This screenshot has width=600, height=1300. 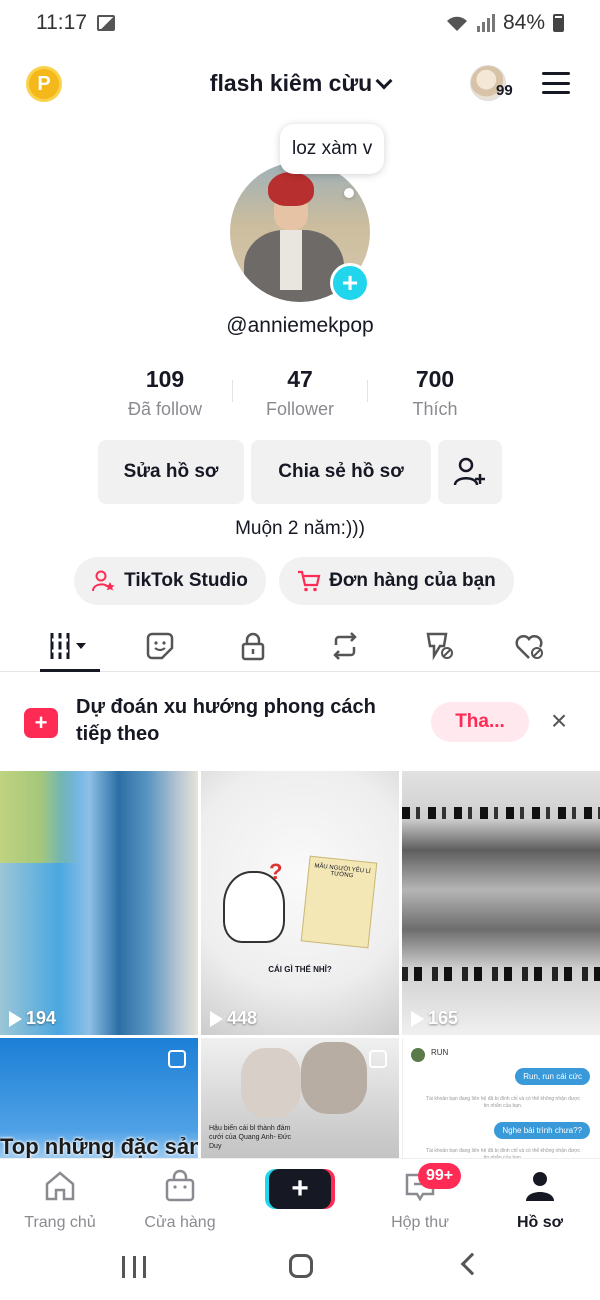 I want to click on followers-label: Follower, so click(x=300, y=409).